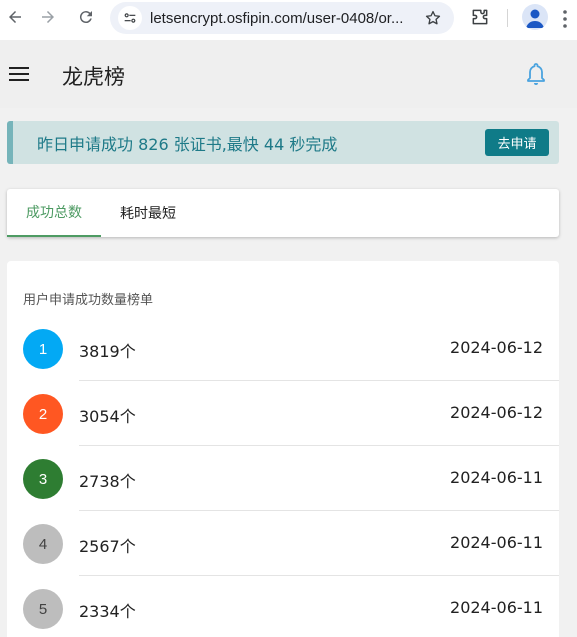  I want to click on success-count: 2738个, so click(107, 481).